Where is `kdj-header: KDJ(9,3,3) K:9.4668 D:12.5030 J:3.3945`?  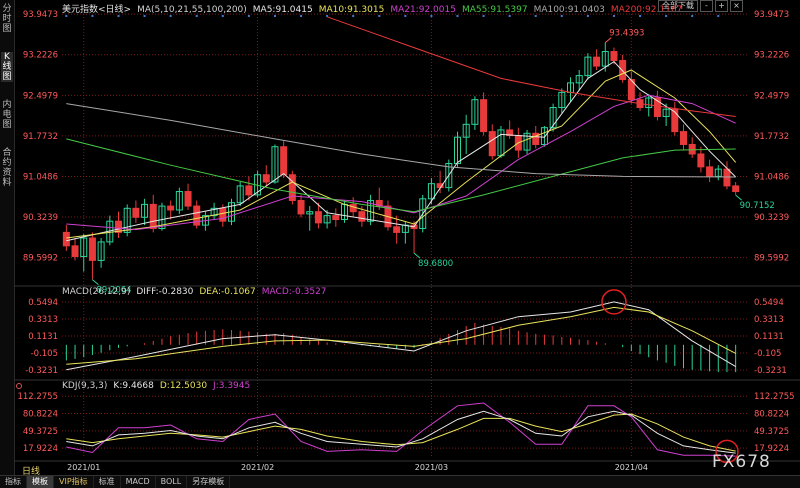 kdj-header: KDJ(9,3,3) K:9.4668 D:12.5030 J:3.3945 is located at coordinates (159, 386).